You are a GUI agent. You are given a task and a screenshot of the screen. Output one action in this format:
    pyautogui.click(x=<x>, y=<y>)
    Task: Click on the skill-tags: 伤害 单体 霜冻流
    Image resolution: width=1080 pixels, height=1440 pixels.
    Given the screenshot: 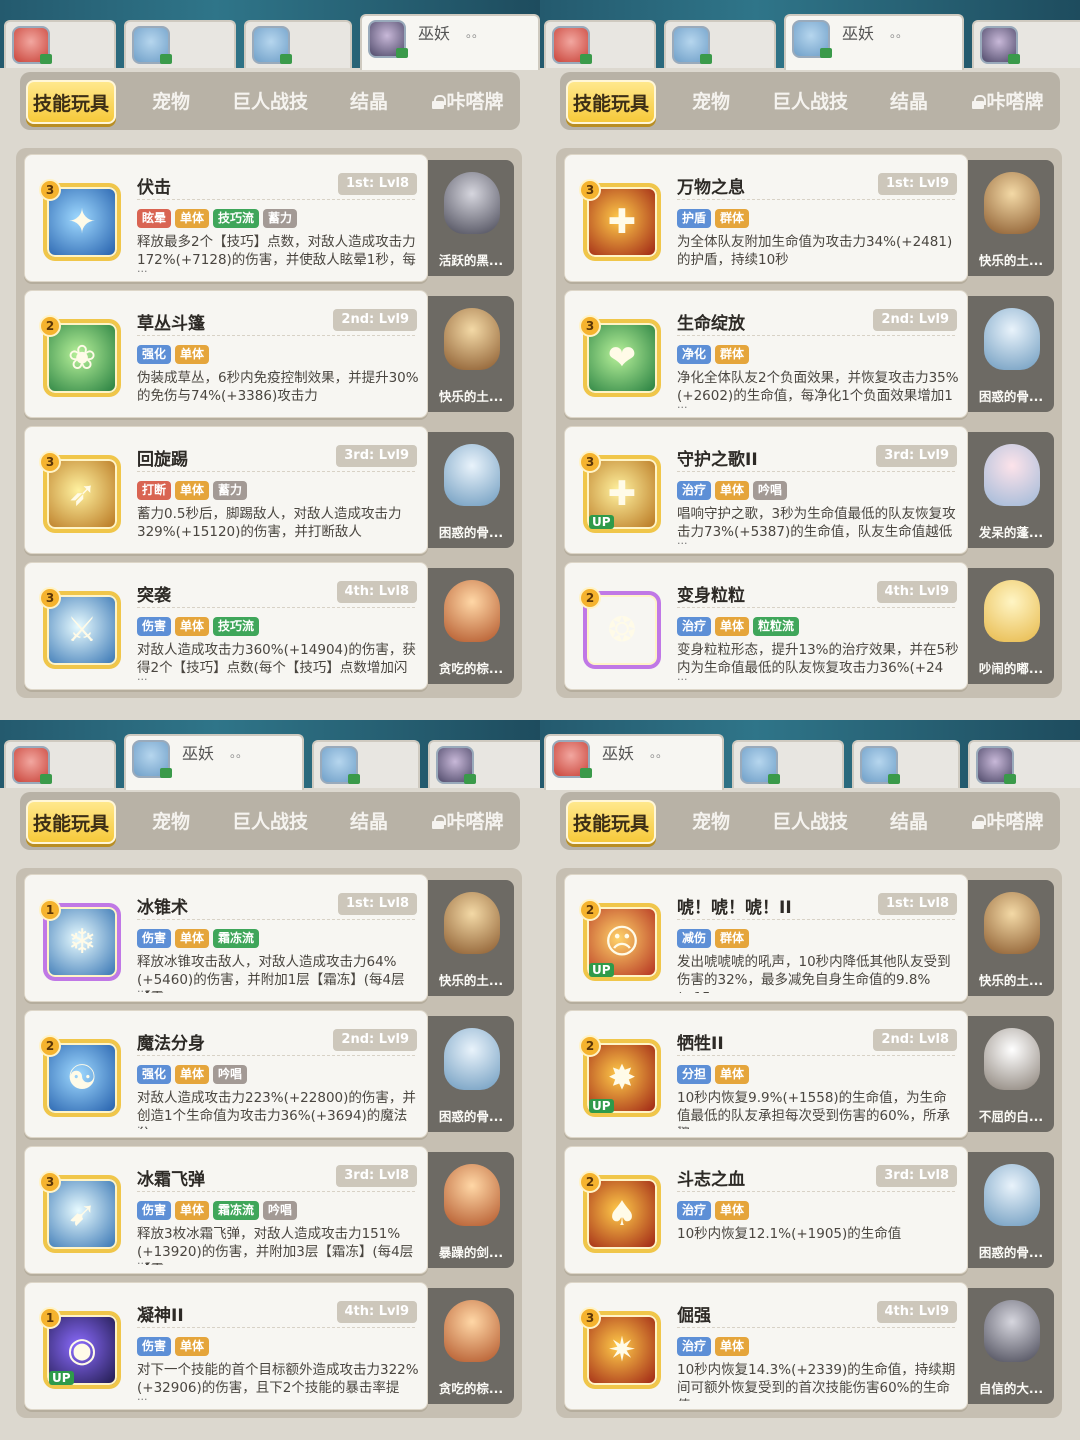 What is the action you would take?
    pyautogui.click(x=200, y=937)
    